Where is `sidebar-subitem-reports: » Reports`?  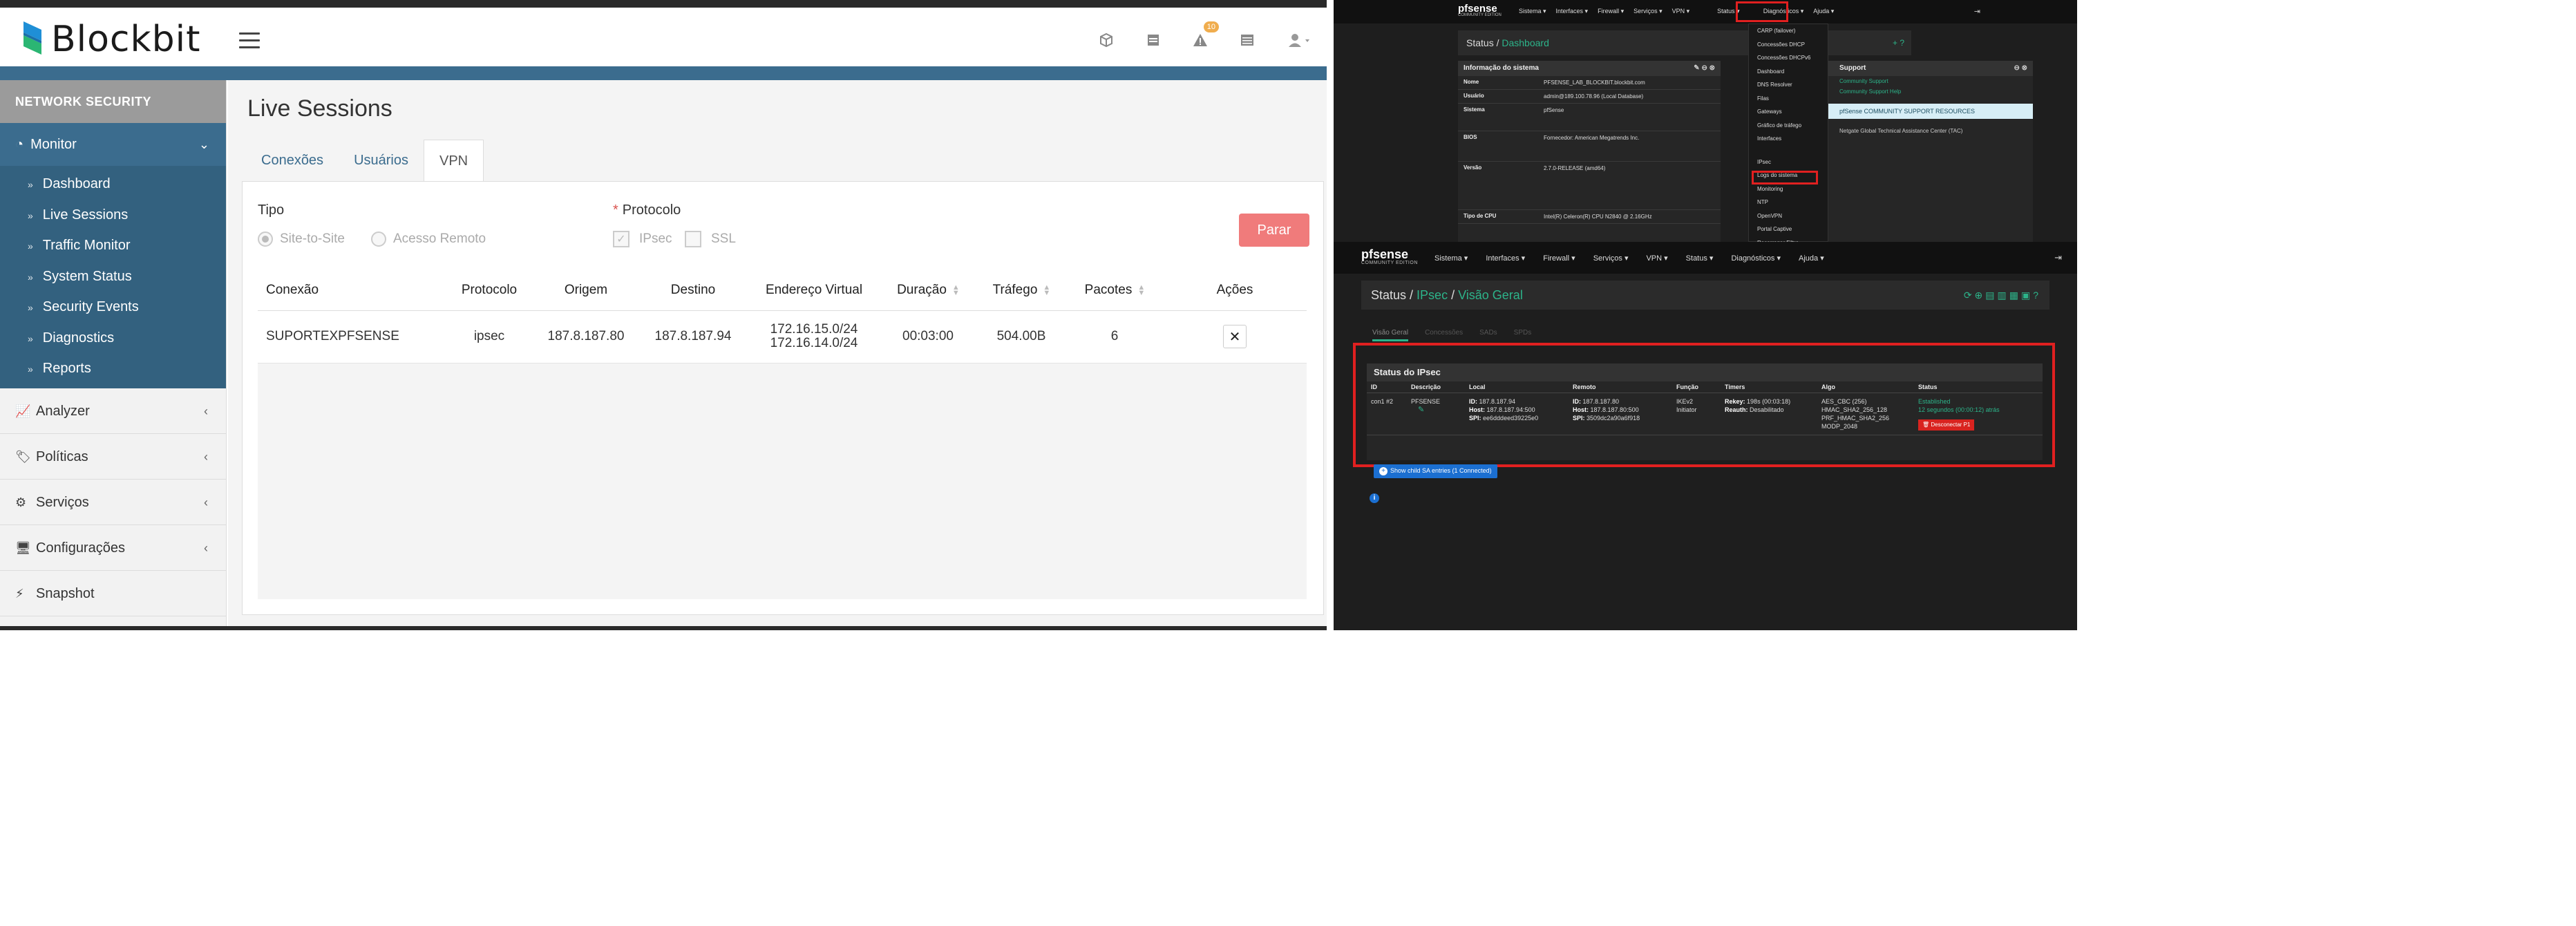 sidebar-subitem-reports: » Reports is located at coordinates (113, 368).